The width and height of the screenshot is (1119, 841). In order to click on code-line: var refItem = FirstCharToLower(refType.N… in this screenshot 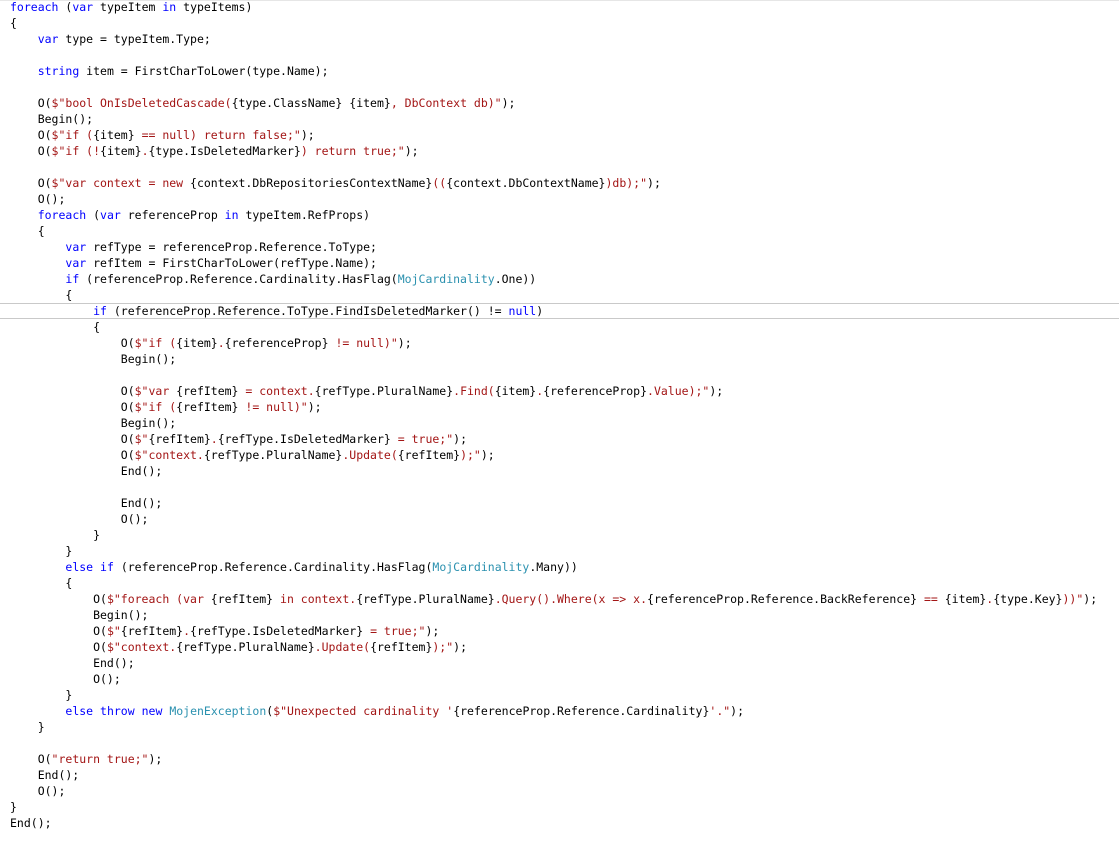, I will do `click(193, 263)`.